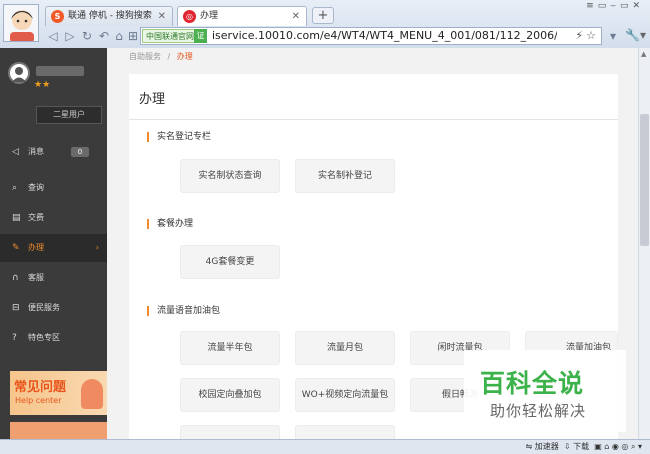  What do you see at coordinates (36, 277) in the screenshot?
I see `sidebar-item-label: 客服` at bounding box center [36, 277].